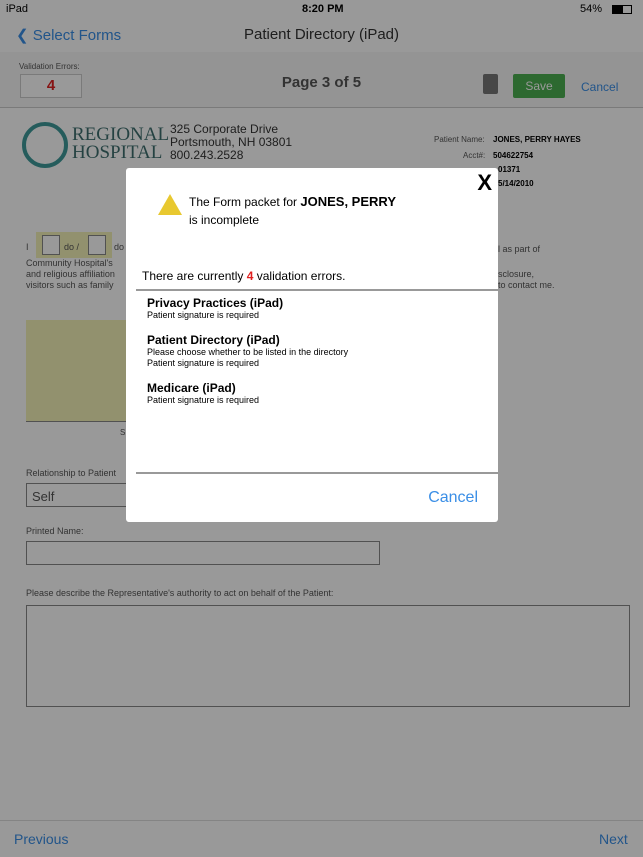 This screenshot has height=857, width=643. I want to click on dialog-patient: JONES, PERRY, so click(348, 201).